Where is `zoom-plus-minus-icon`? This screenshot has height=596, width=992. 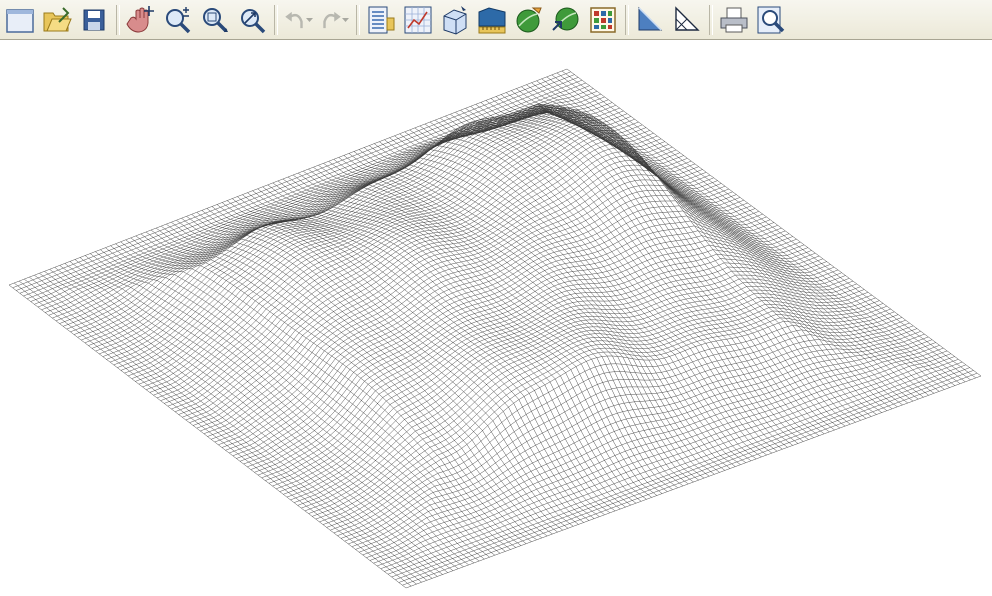 zoom-plus-minus-icon is located at coordinates (178, 19).